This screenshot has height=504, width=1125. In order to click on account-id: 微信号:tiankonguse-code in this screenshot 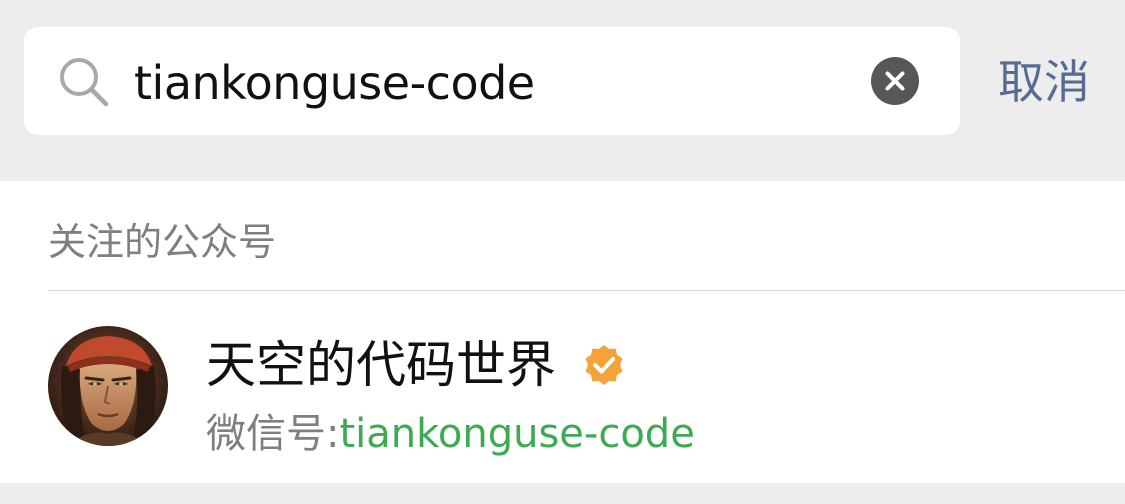, I will do `click(450, 434)`.